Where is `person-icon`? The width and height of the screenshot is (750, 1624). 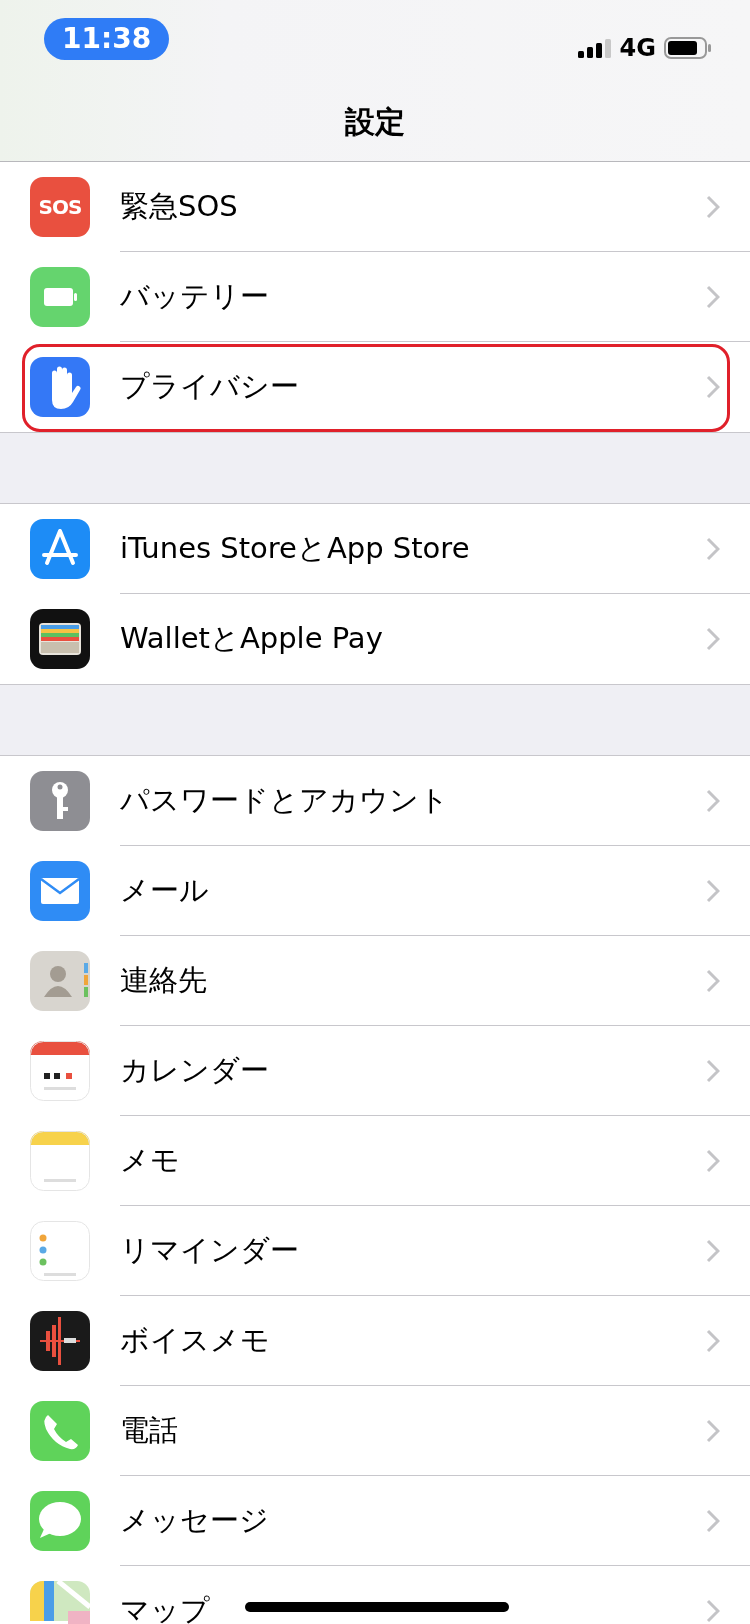 person-icon is located at coordinates (60, 981).